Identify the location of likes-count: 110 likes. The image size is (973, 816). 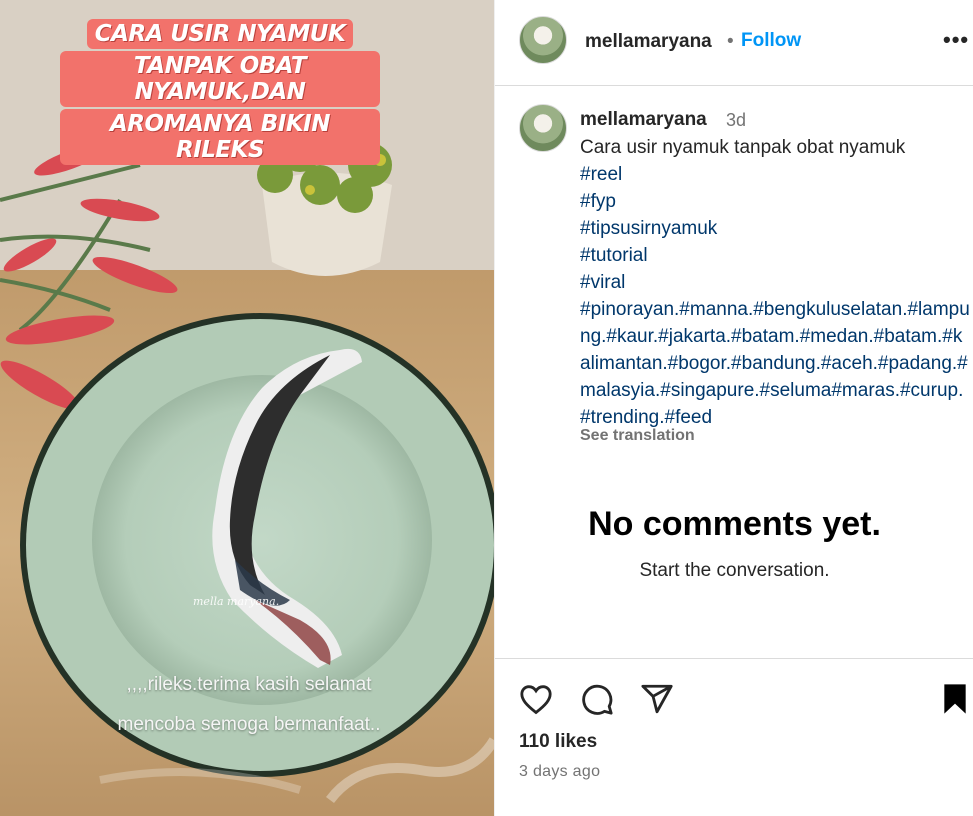
(558, 742).